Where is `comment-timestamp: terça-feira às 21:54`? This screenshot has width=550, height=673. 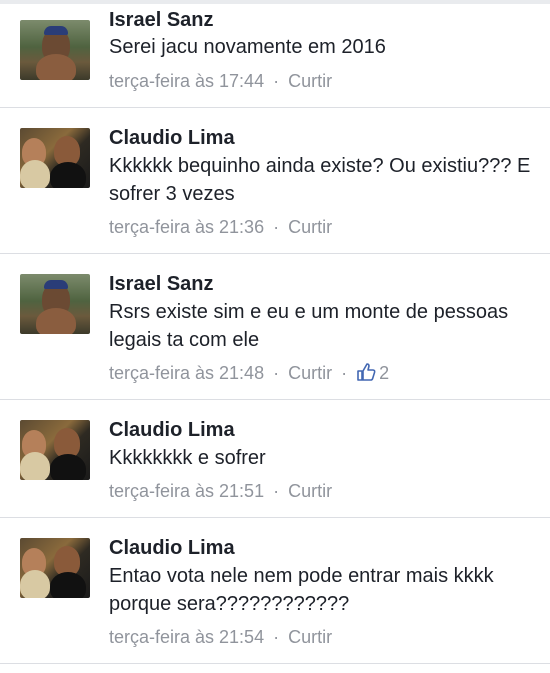 comment-timestamp: terça-feira às 21:54 is located at coordinates (186, 637).